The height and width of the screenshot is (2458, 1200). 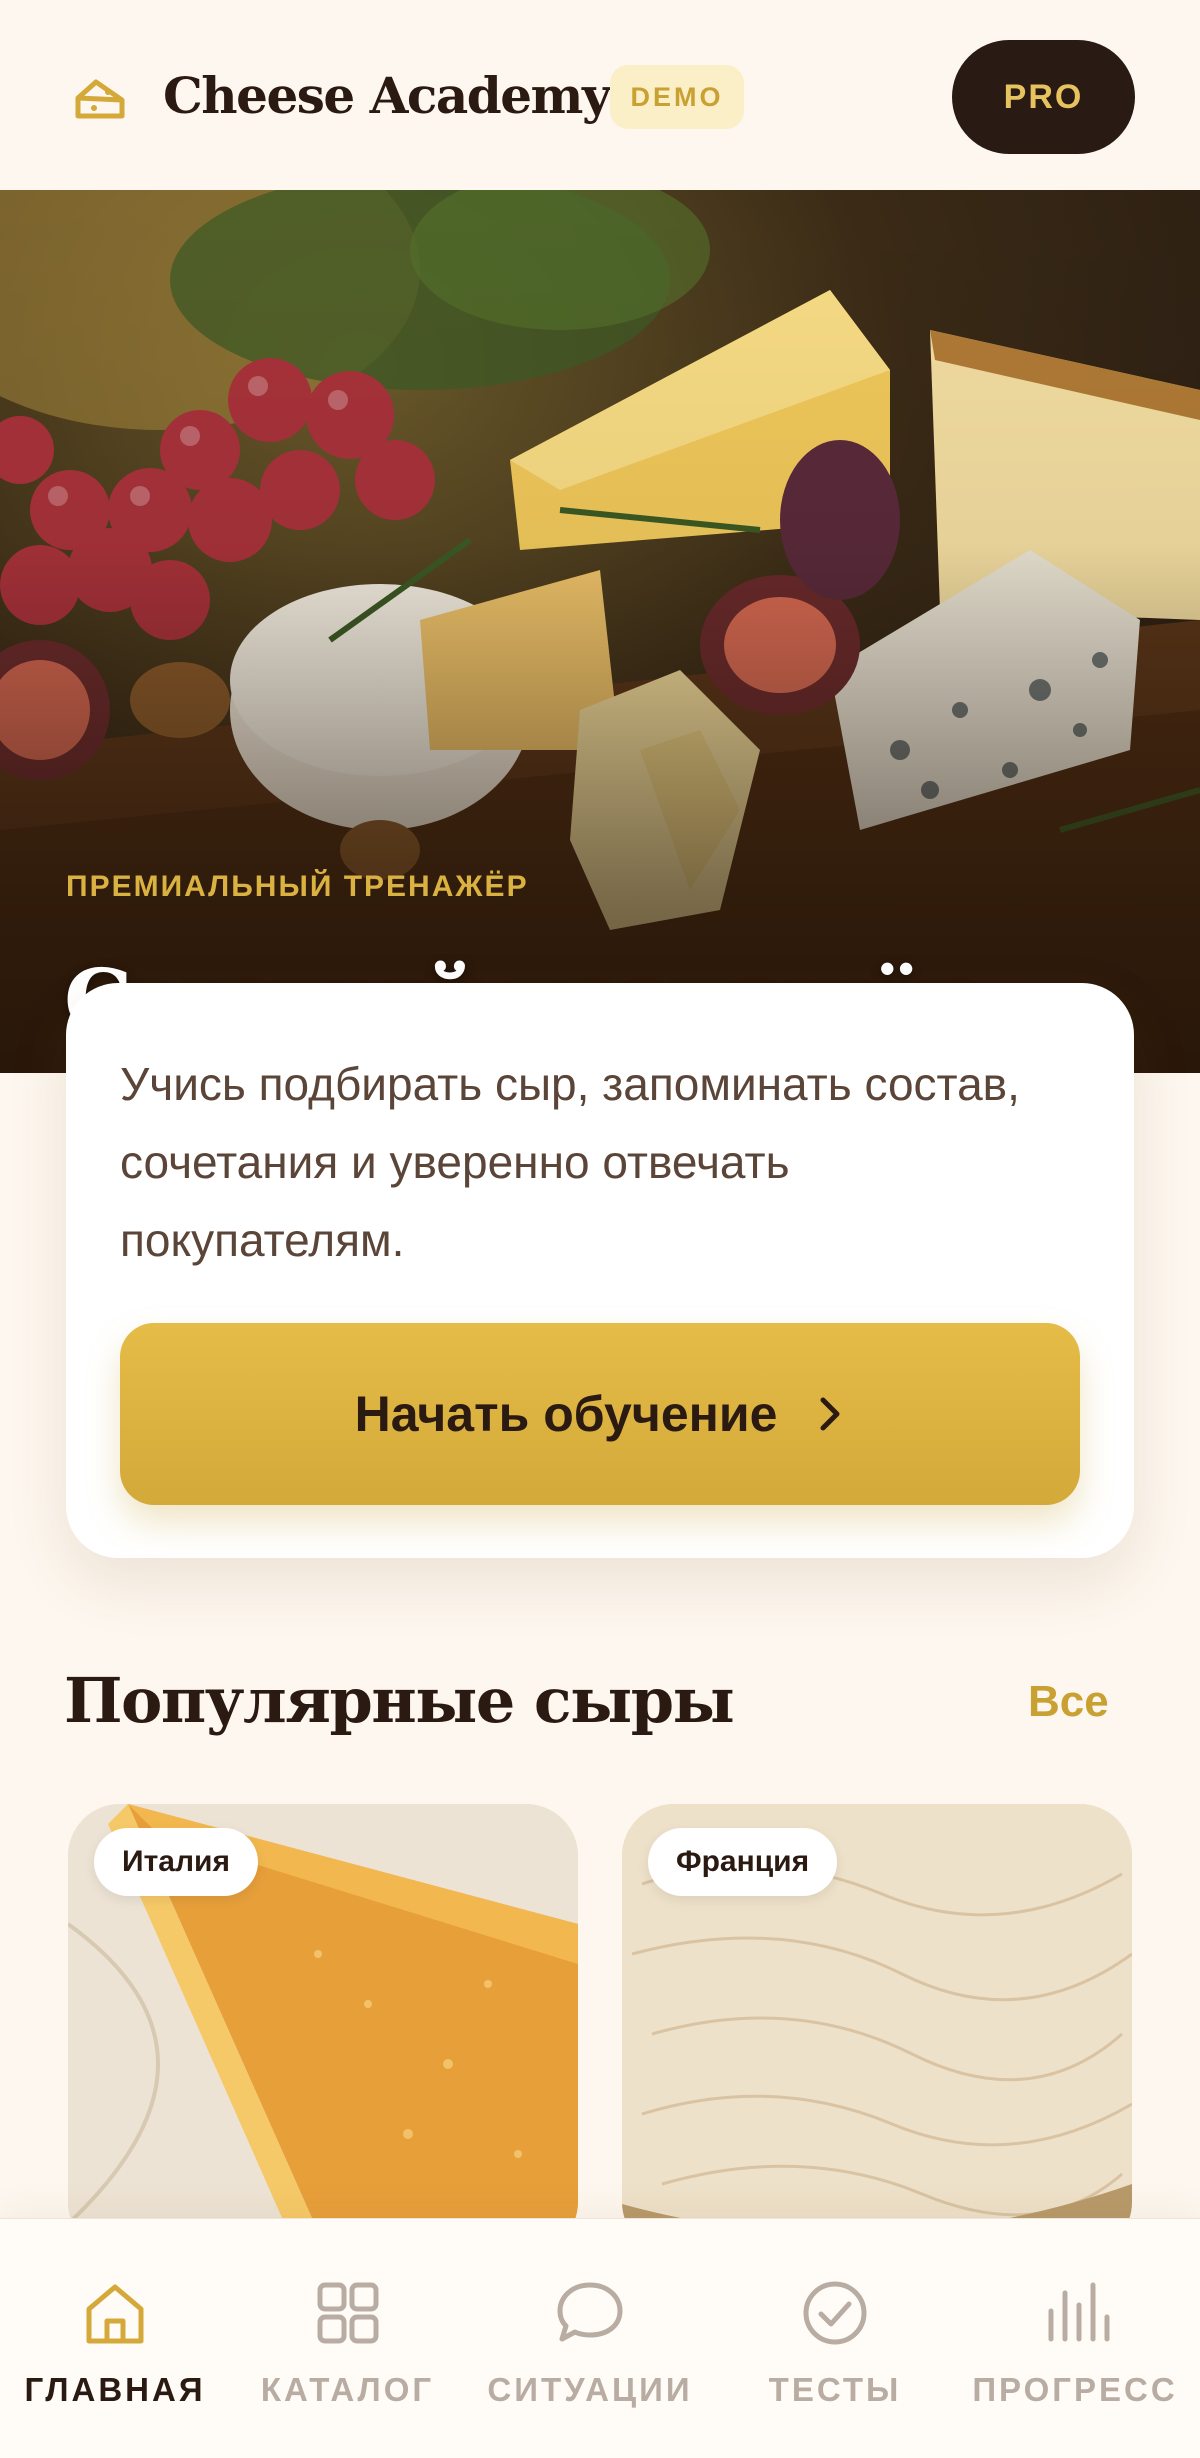 What do you see at coordinates (115, 2314) in the screenshot?
I see `home-icon` at bounding box center [115, 2314].